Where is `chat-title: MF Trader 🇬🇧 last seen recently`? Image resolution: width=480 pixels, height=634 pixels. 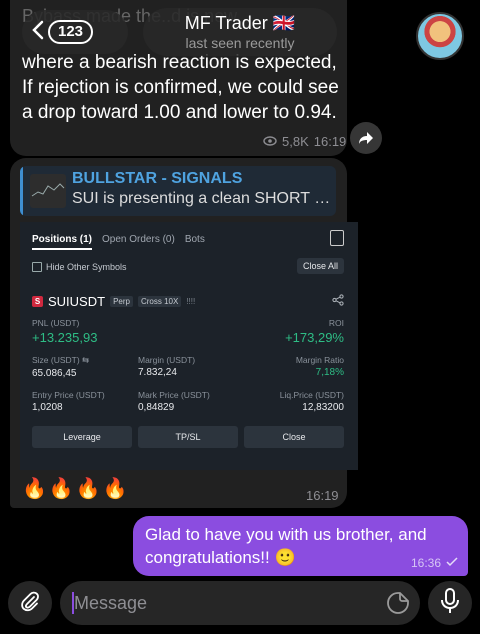 chat-title: MF Trader 🇬🇧 last seen recently is located at coordinates (240, 32).